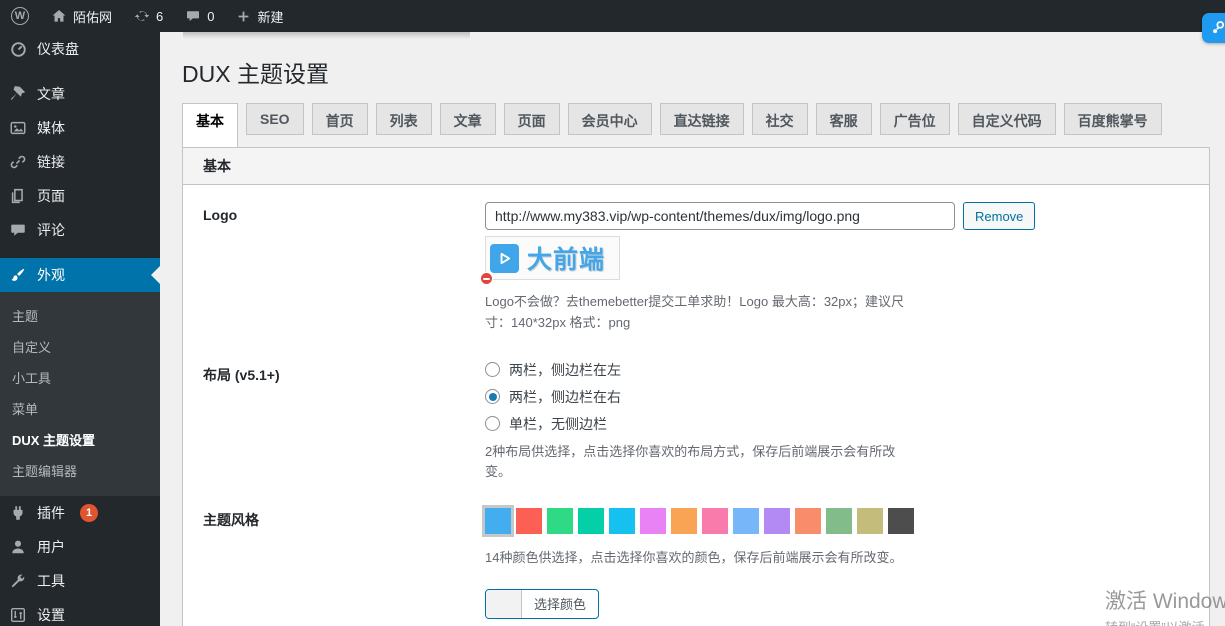 This screenshot has width=1225, height=626. What do you see at coordinates (211, 16) in the screenshot?
I see `comment-count: 0` at bounding box center [211, 16].